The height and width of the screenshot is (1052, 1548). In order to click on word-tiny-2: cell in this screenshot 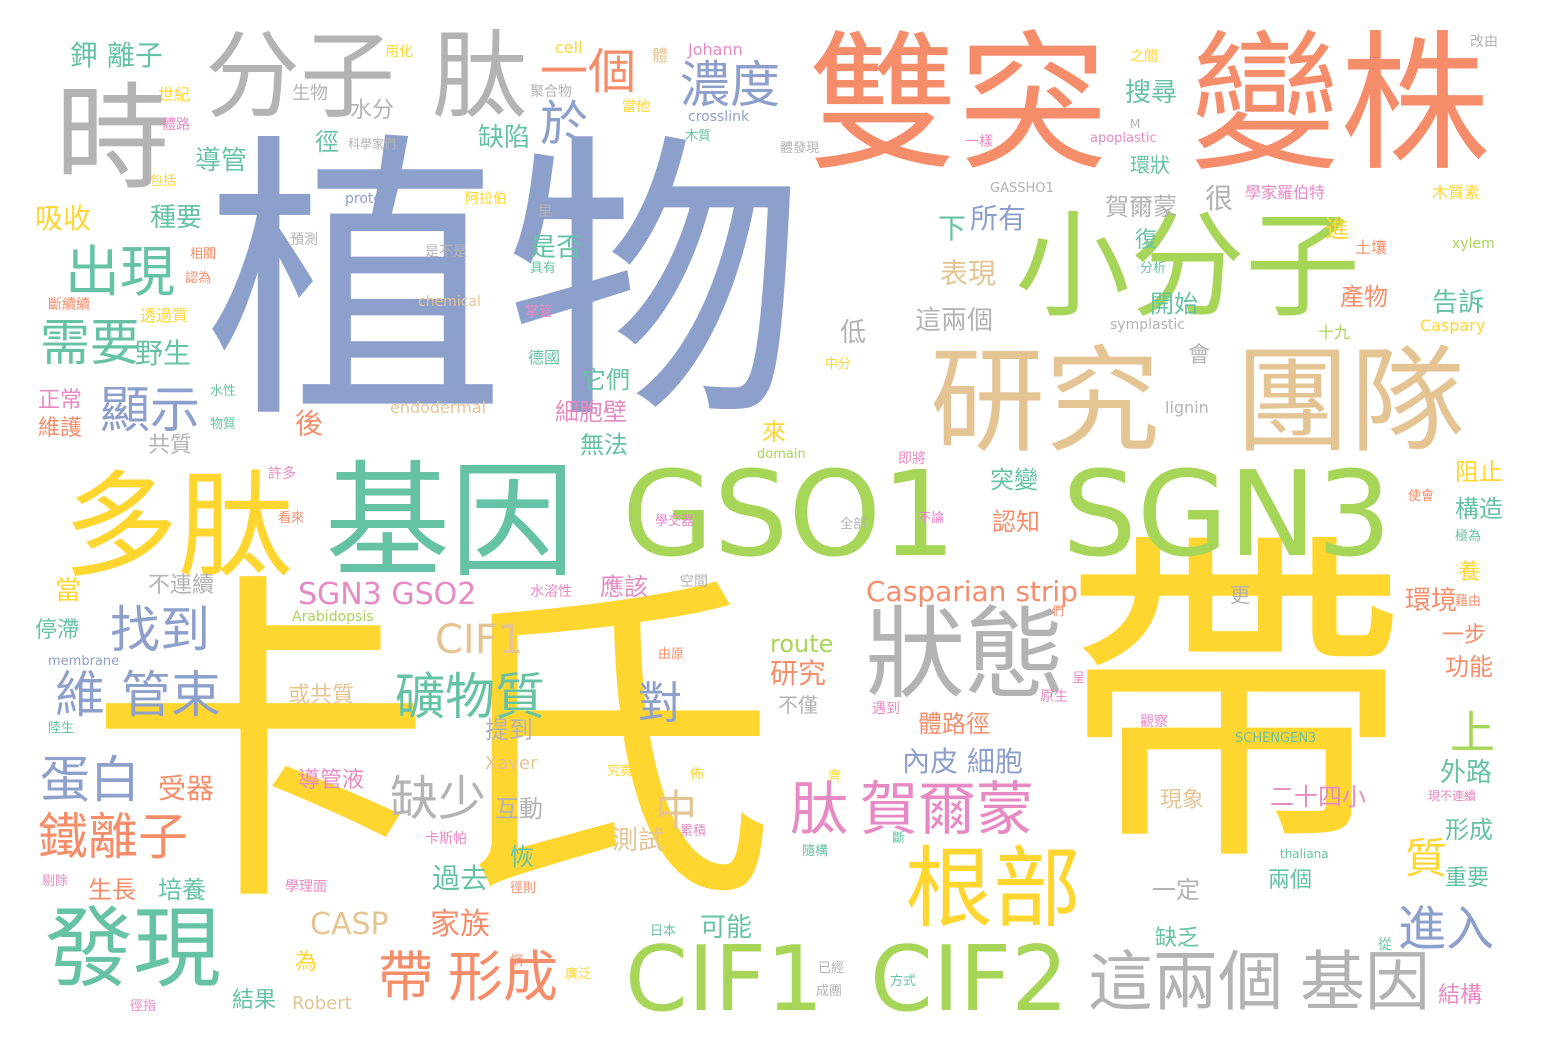, I will do `click(569, 47)`.